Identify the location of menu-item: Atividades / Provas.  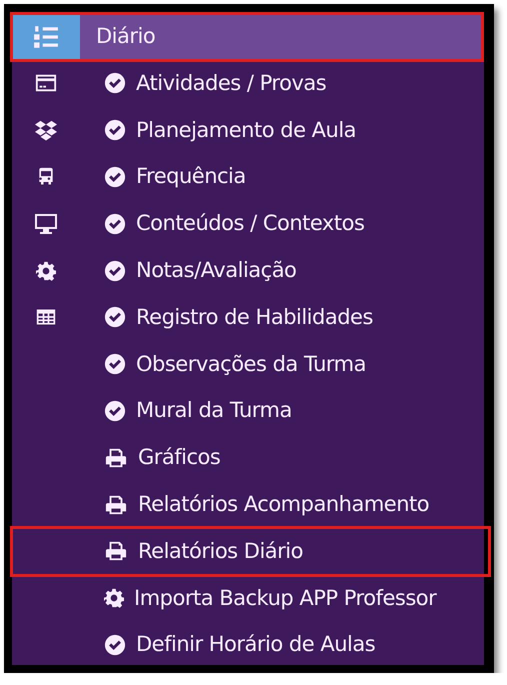
(215, 83).